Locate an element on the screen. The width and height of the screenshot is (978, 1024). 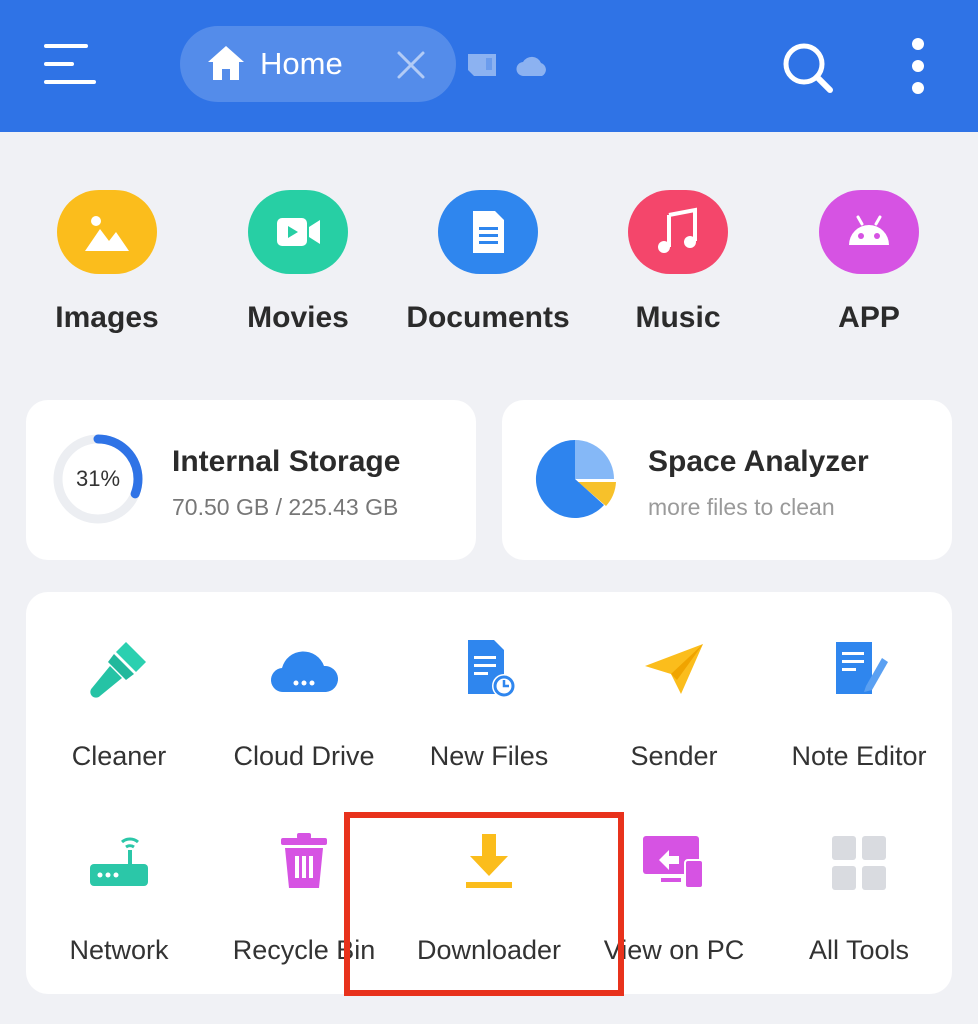
space-analyzer-card: Space Analyzer more files to clean is located at coordinates (727, 480).